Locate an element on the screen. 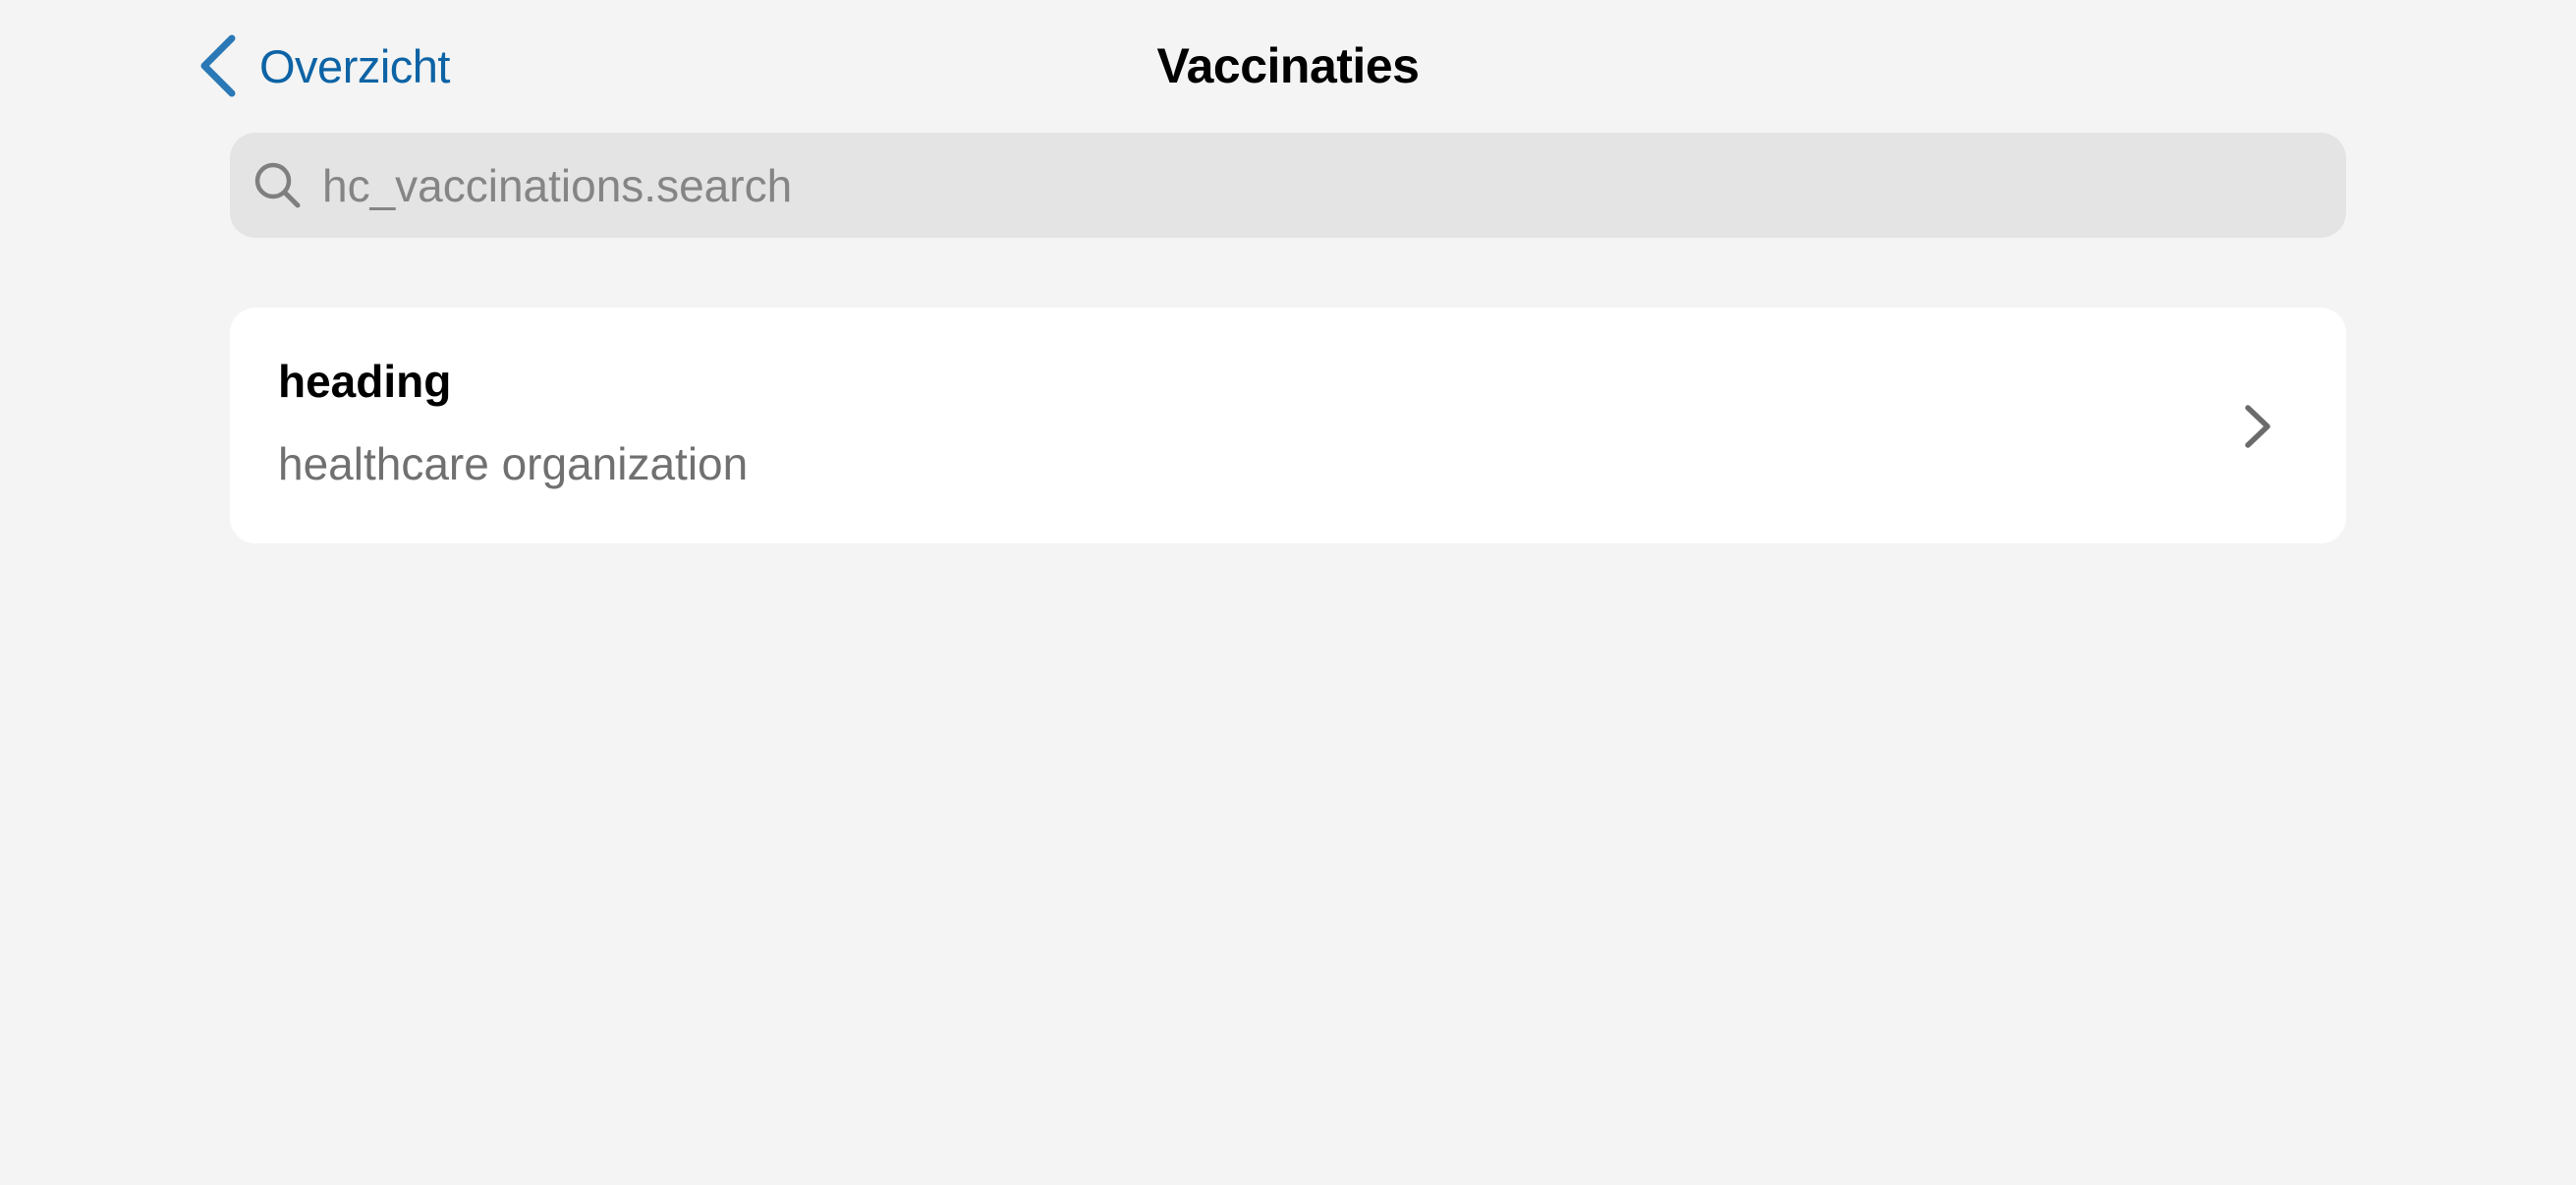  search-bar is located at coordinates (1288, 185).